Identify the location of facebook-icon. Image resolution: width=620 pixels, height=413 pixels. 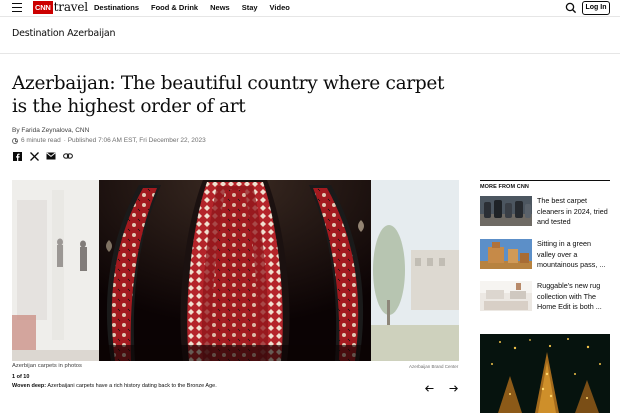
(17, 156).